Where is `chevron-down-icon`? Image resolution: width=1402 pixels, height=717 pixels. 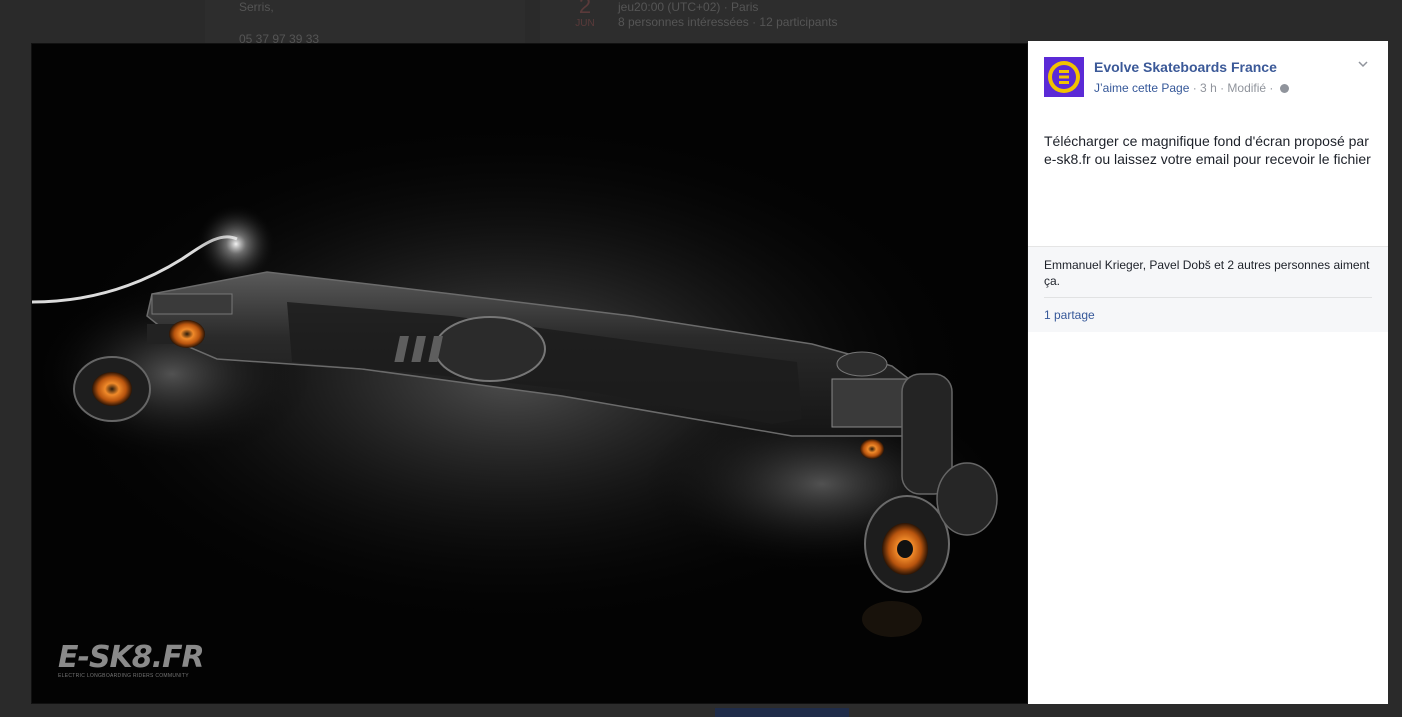
chevron-down-icon is located at coordinates (1363, 64).